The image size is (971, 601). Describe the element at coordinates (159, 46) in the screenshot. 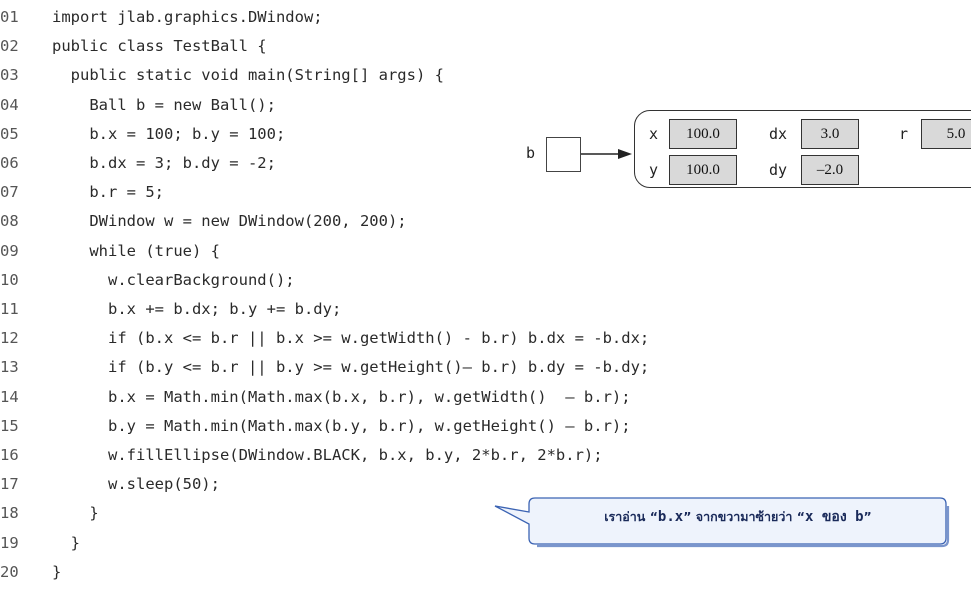

I see `code-text: public class TestBall {` at that location.